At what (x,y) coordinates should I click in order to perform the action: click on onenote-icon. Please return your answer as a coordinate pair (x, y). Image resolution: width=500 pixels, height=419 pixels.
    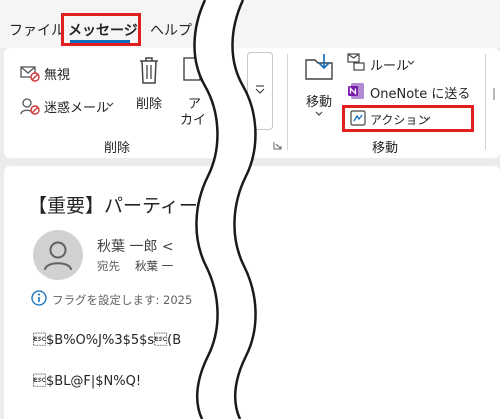
    Looking at the image, I should click on (356, 91).